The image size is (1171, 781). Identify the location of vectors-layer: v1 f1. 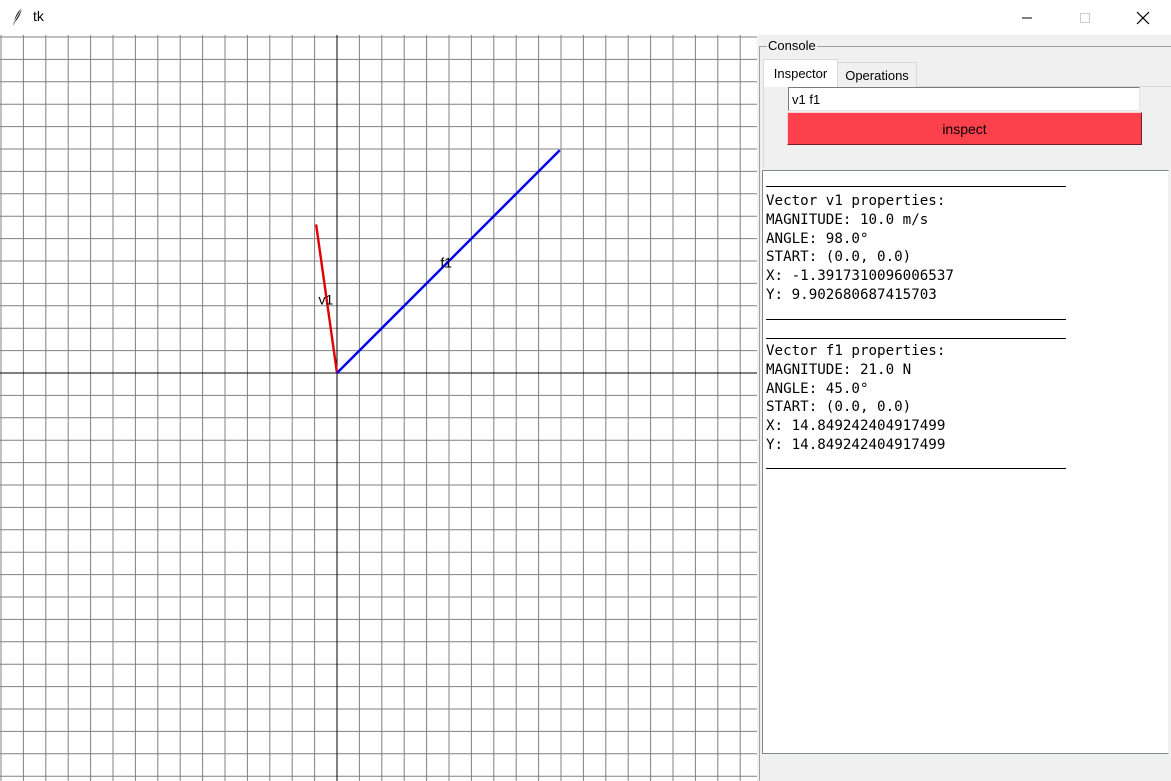
(437, 261).